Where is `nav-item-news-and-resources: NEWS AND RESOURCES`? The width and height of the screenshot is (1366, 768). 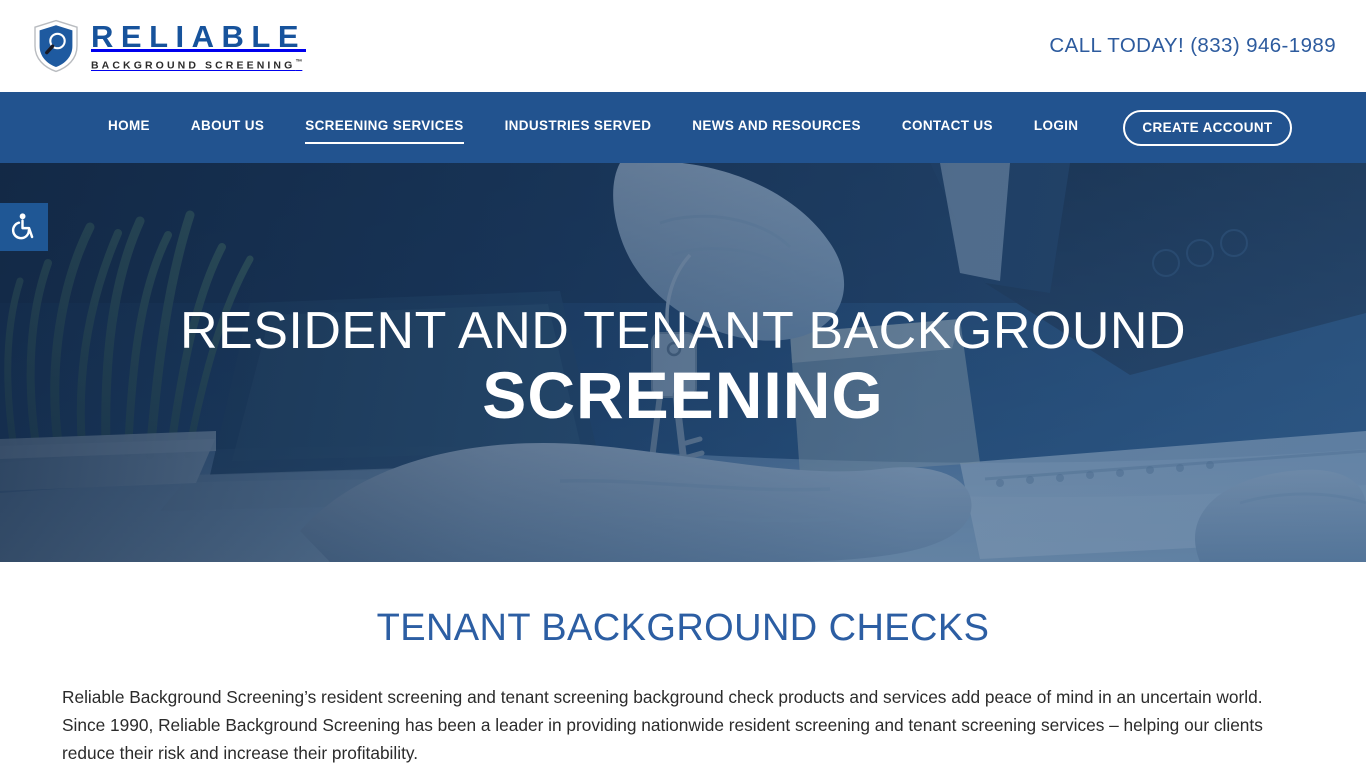 nav-item-news-and-resources: NEWS AND RESOURCES is located at coordinates (776, 128).